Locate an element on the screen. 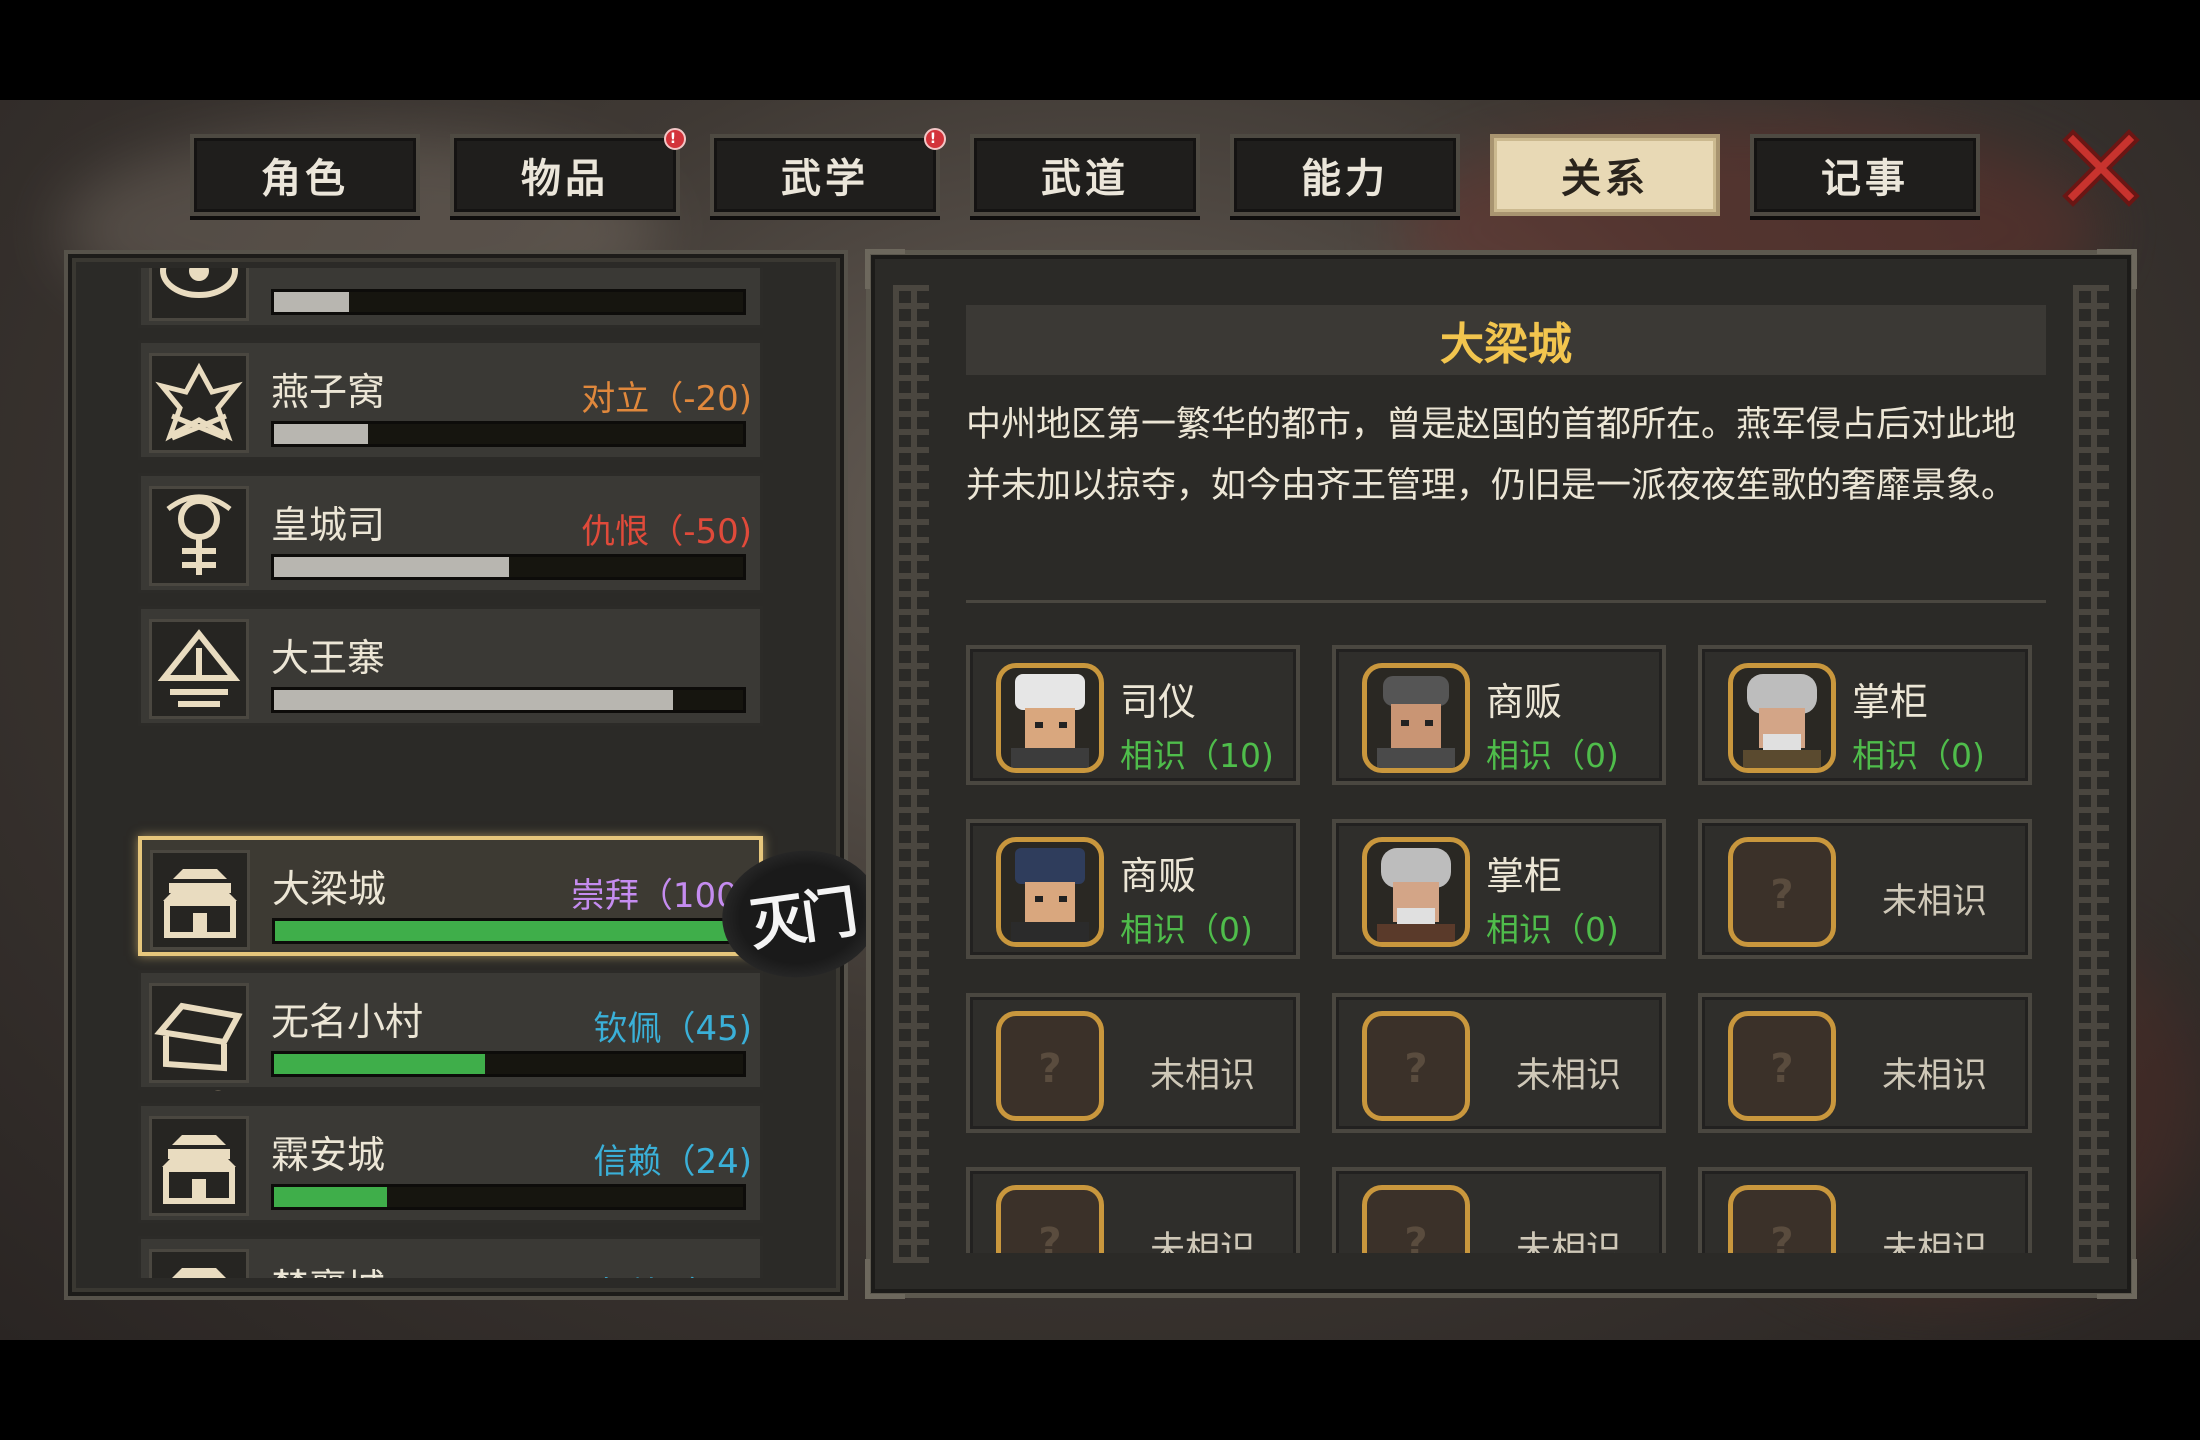 Image resolution: width=2200 pixels, height=1440 pixels. tab-martial-arts: 武学! is located at coordinates (828, 172).